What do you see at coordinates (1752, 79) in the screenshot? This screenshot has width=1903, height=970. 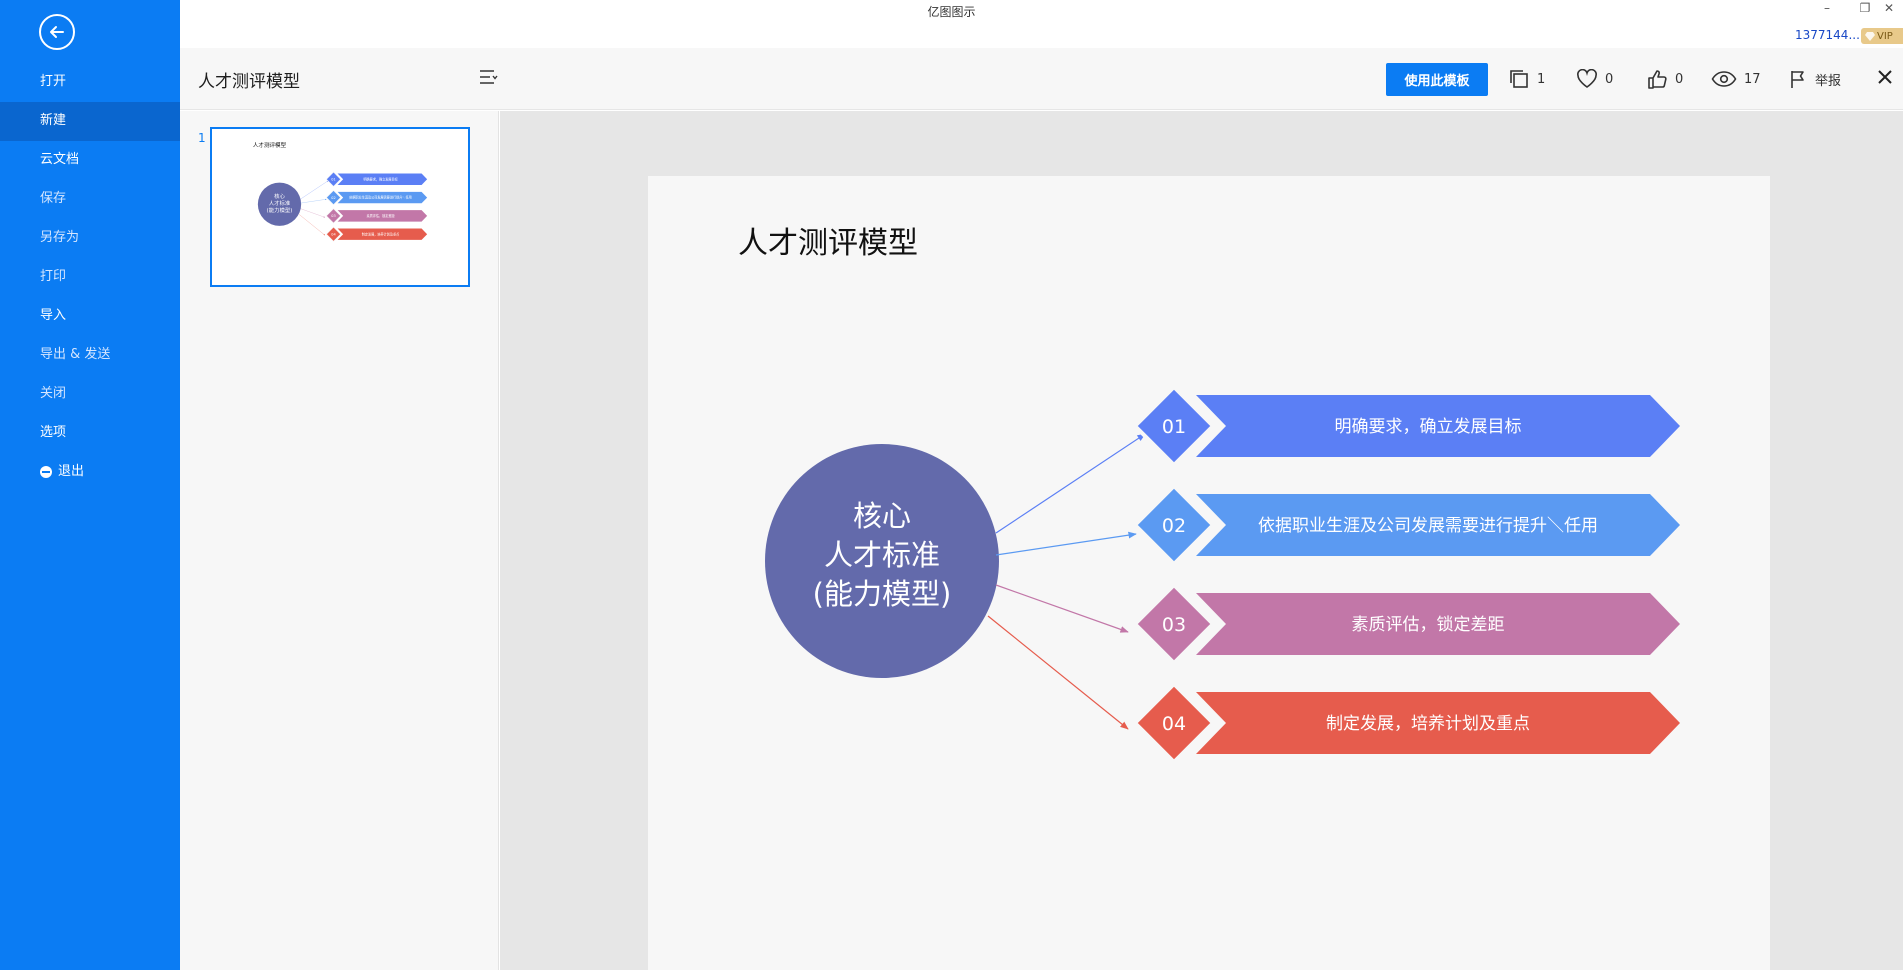 I see `view-count-value: 17` at bounding box center [1752, 79].